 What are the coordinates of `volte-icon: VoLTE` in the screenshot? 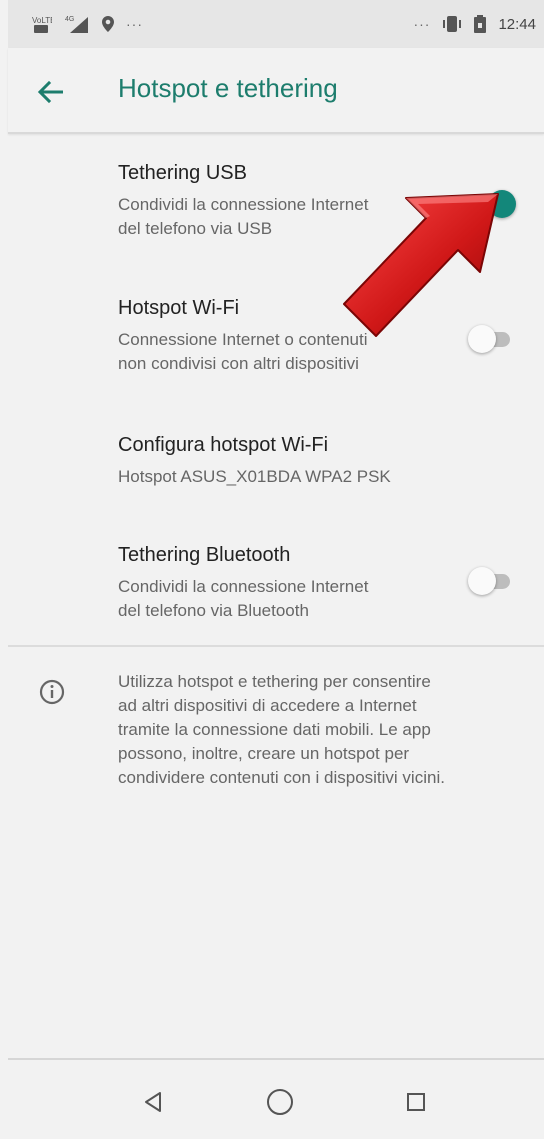 It's located at (41, 24).